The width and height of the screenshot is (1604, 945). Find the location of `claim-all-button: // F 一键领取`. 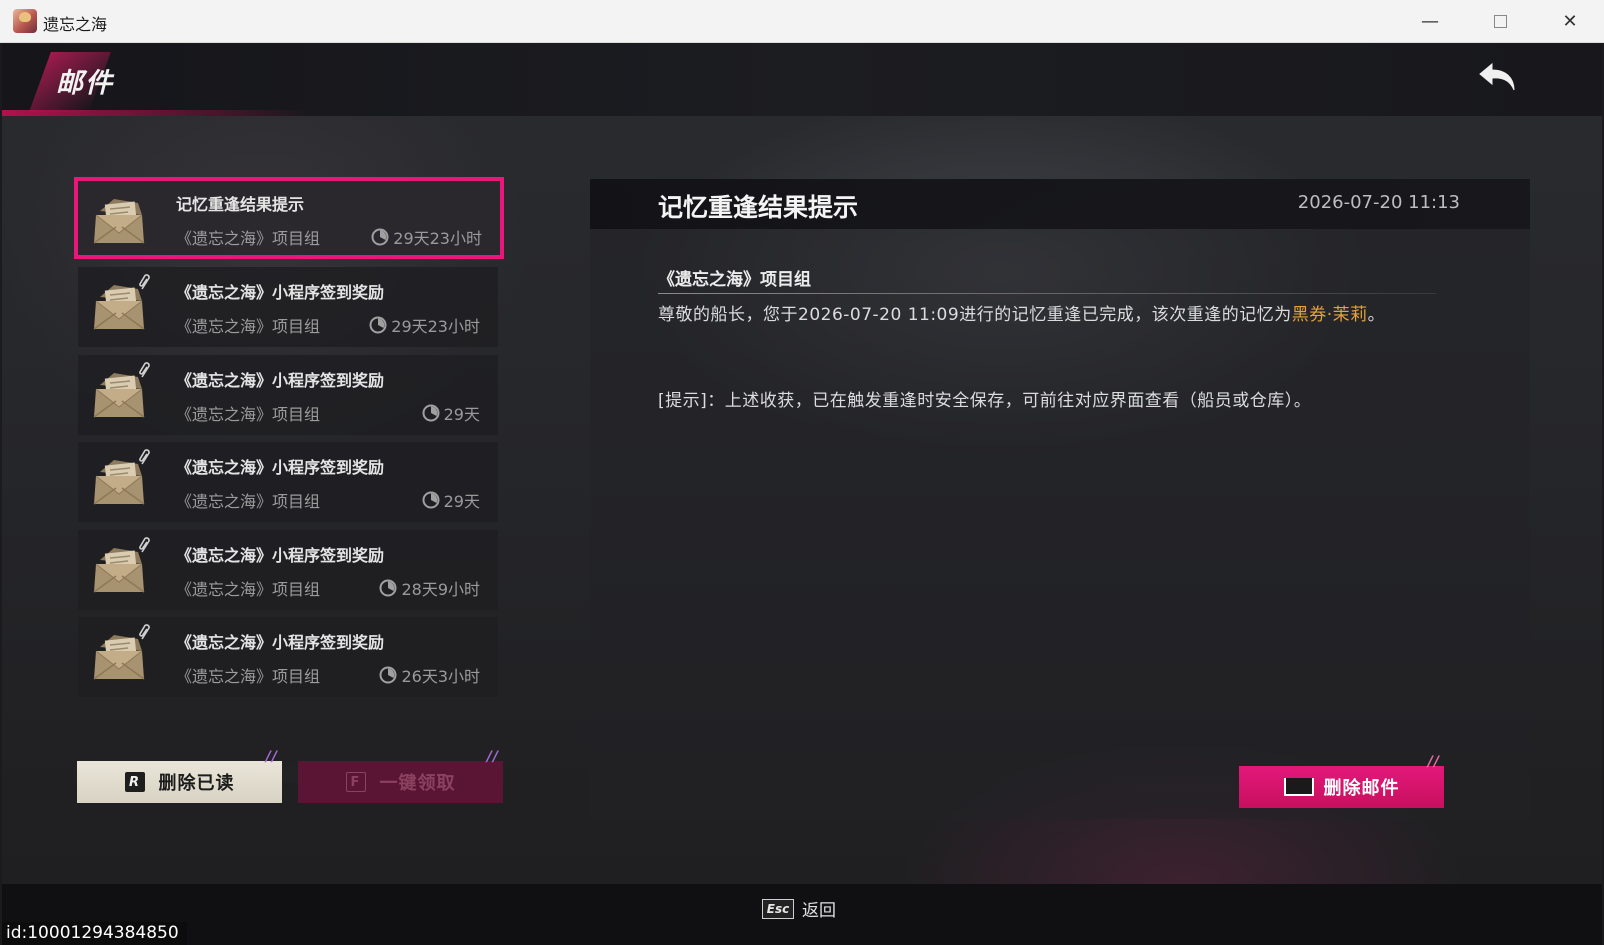

claim-all-button: // F 一键领取 is located at coordinates (400, 776).